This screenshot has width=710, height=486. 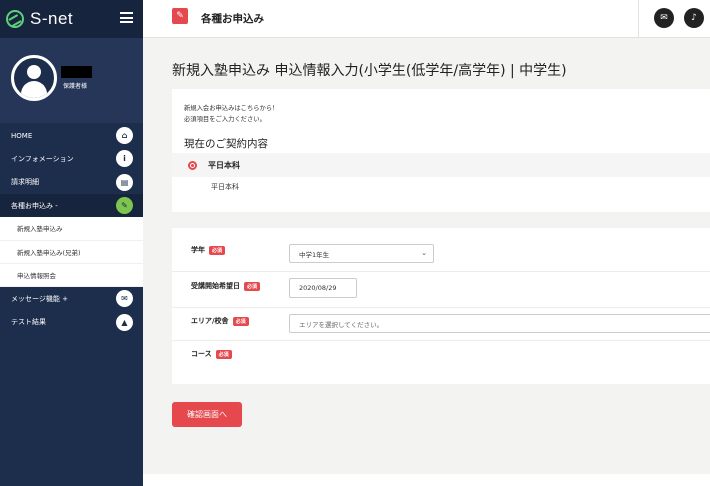 I want to click on sidebar-item-label: 各種お申込み -, so click(x=34, y=205).